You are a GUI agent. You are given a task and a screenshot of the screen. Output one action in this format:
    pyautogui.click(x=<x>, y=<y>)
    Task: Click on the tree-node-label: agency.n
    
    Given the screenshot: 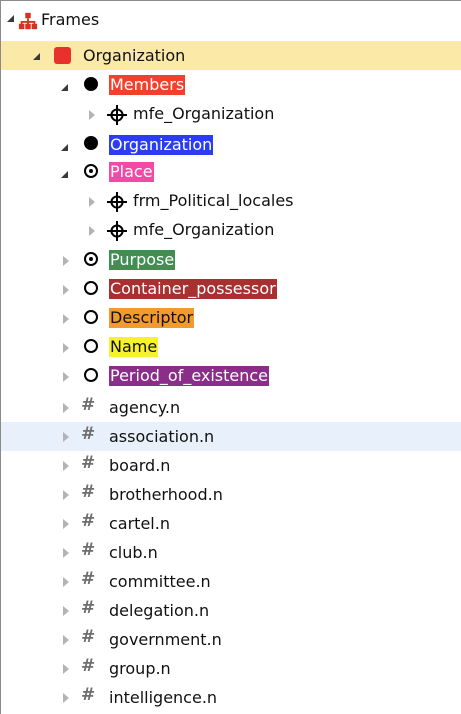 What is the action you would take?
    pyautogui.click(x=145, y=407)
    